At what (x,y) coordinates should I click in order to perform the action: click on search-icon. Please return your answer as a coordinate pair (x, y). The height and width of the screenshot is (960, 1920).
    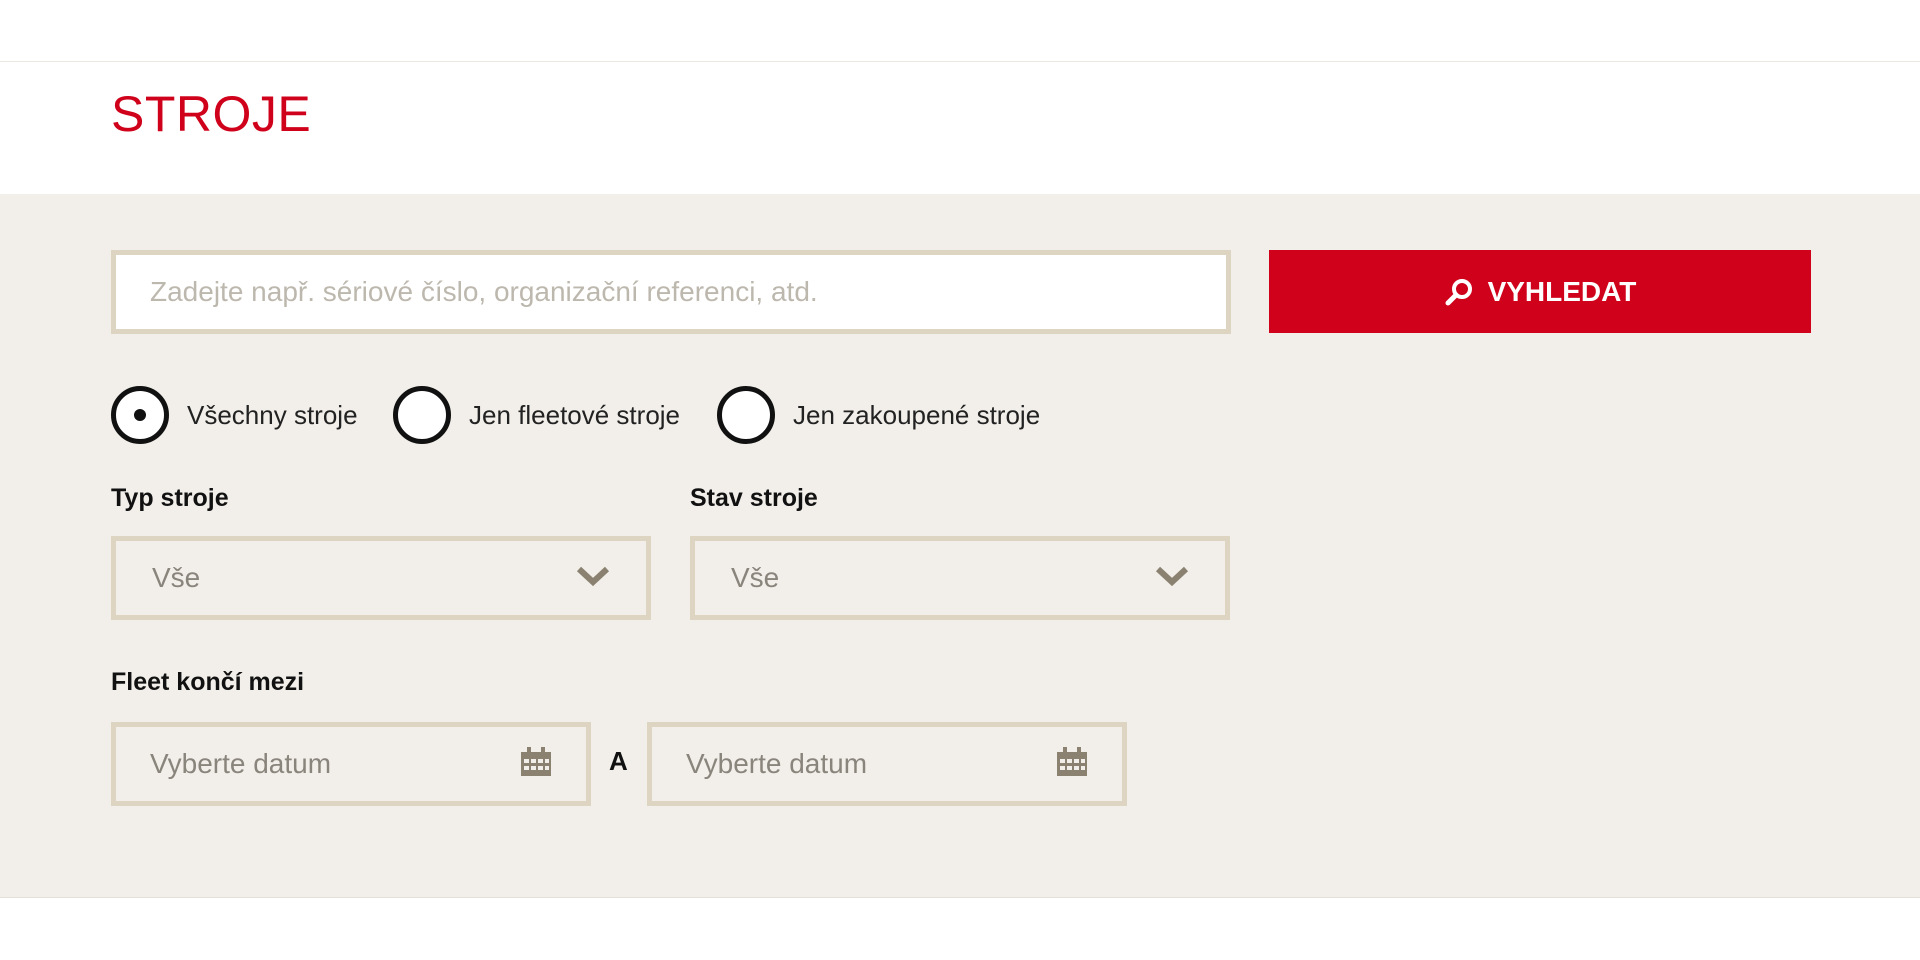
    Looking at the image, I should click on (1459, 292).